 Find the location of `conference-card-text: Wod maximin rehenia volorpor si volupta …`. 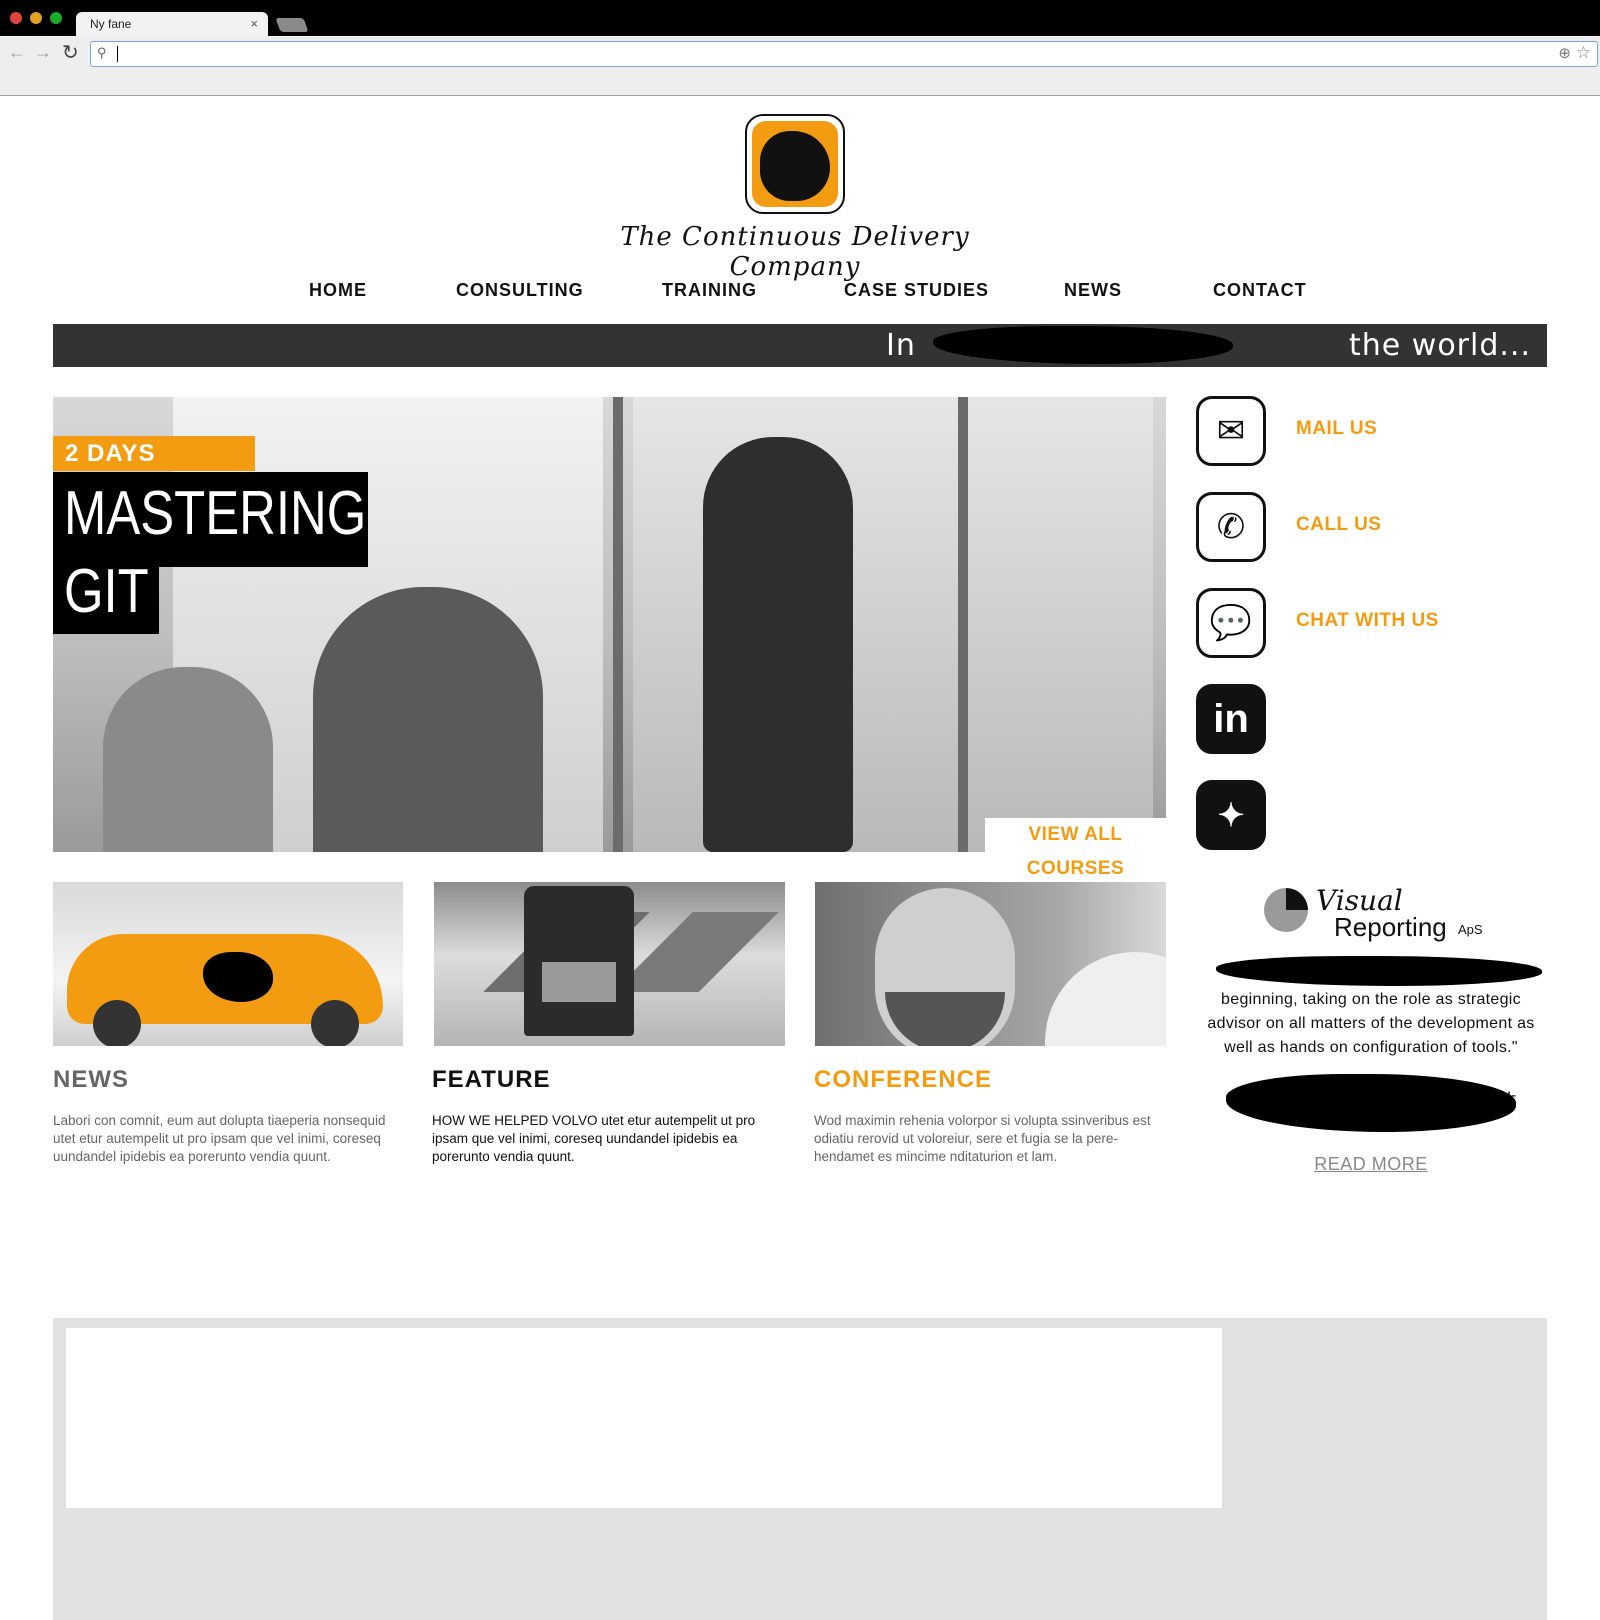

conference-card-text: Wod maximin rehenia volorpor si volupta … is located at coordinates (982, 1138).